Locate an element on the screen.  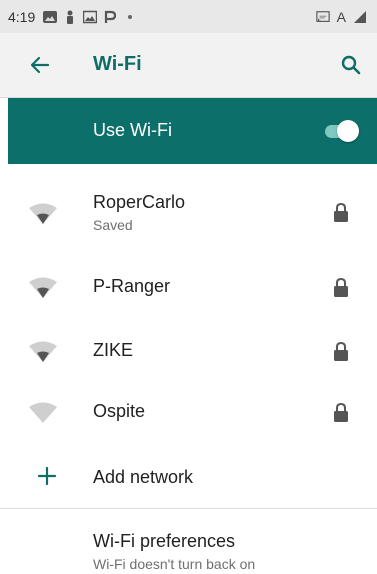
network-name: RoperCarlo is located at coordinates (139, 202).